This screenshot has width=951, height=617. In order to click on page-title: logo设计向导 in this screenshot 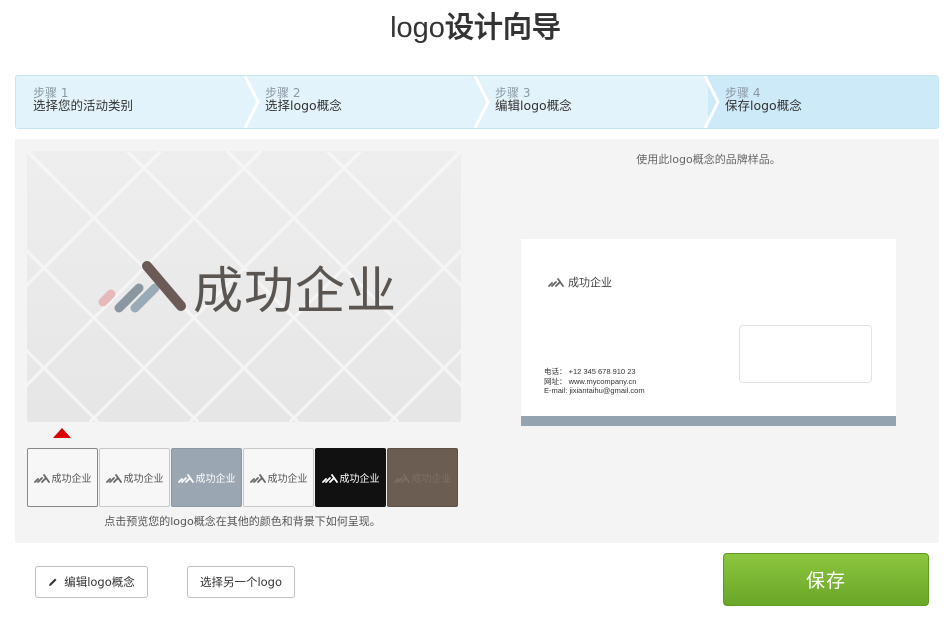, I will do `click(475, 25)`.